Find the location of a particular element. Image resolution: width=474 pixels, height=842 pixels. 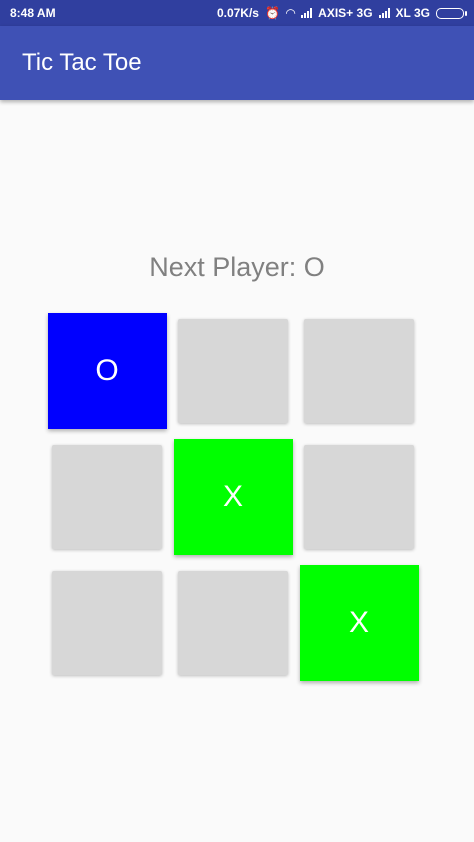

board-cell-9: X is located at coordinates (359, 623).